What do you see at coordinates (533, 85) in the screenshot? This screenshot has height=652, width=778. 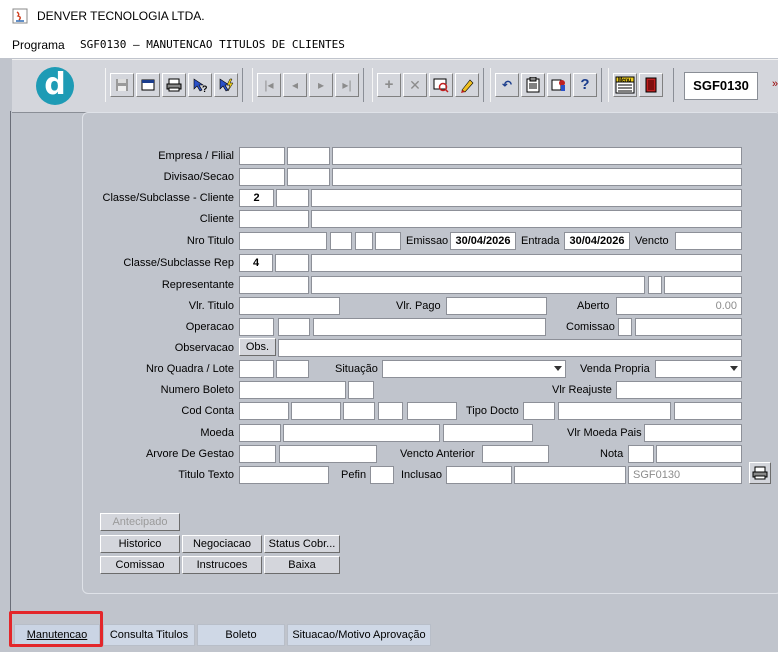 I see `clipboard-icon` at bounding box center [533, 85].